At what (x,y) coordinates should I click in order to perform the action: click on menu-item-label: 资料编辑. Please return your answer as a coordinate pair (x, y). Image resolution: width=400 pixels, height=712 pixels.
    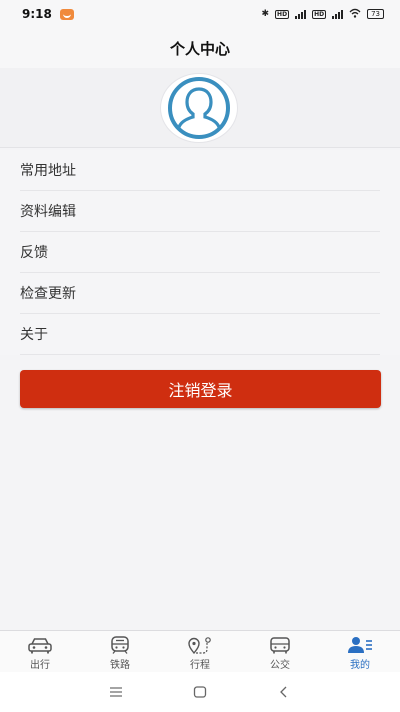
    Looking at the image, I should click on (48, 212).